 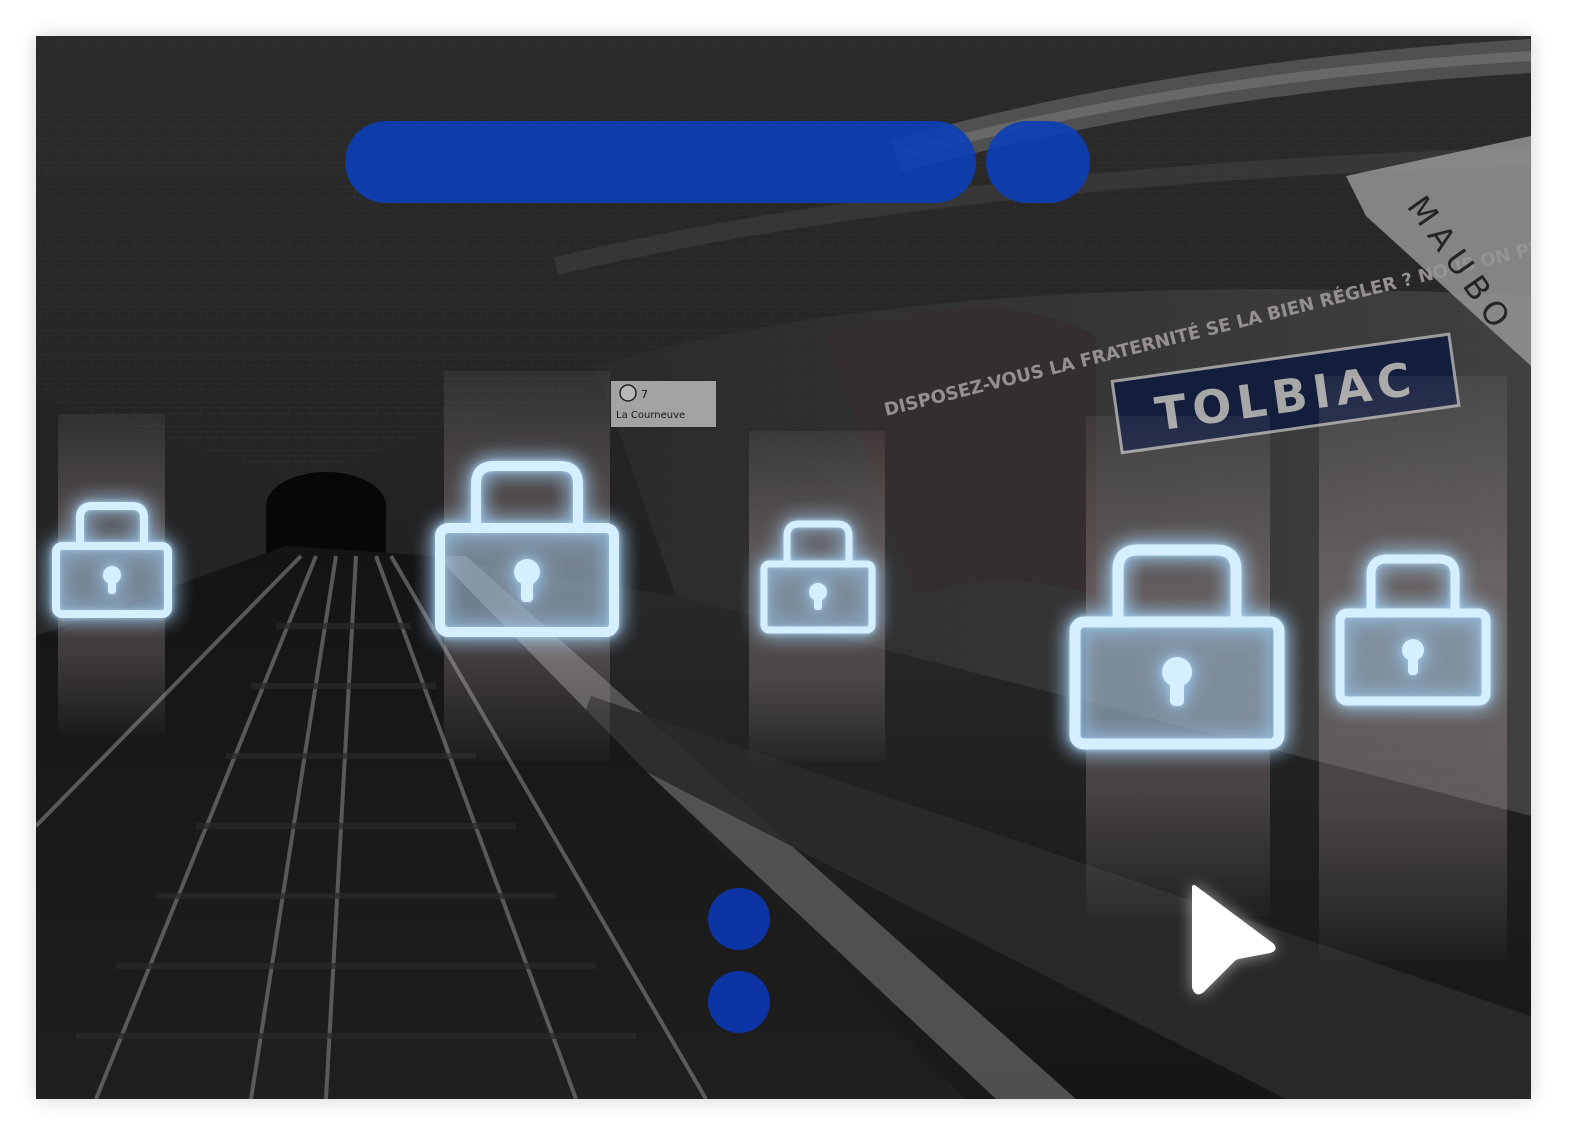 I want to click on mouse-pointer-icon, so click(x=1234, y=940).